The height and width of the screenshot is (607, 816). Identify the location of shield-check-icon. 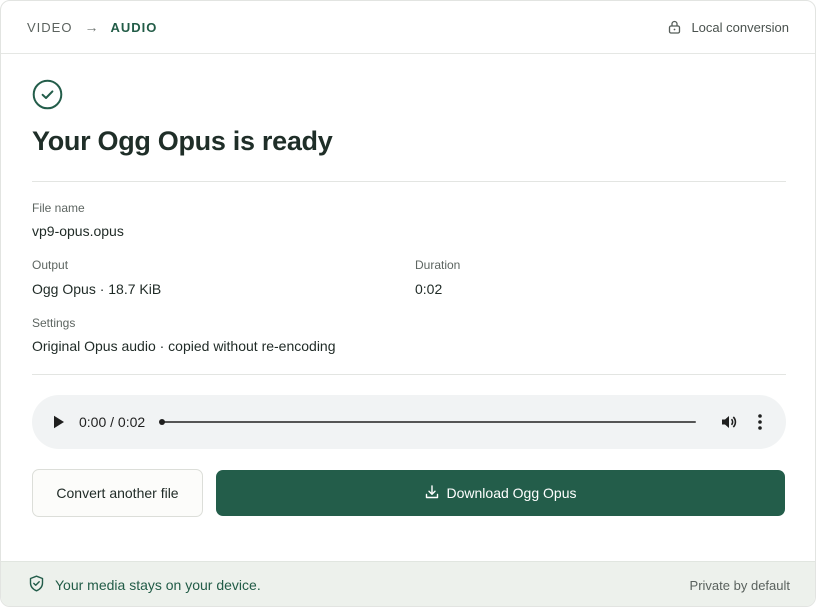
(36, 585).